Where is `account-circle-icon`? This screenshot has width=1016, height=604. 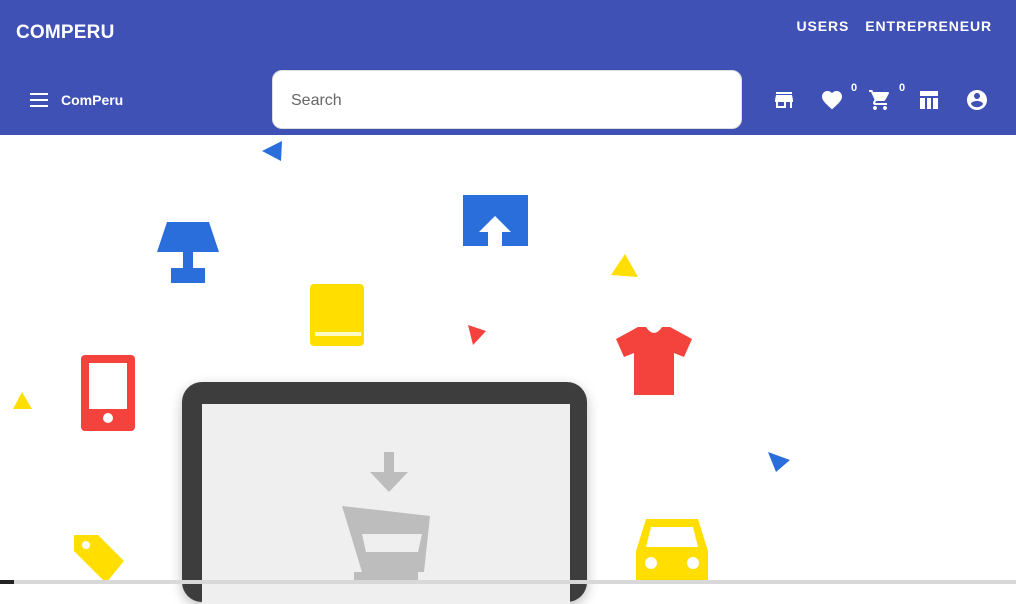
account-circle-icon is located at coordinates (977, 100).